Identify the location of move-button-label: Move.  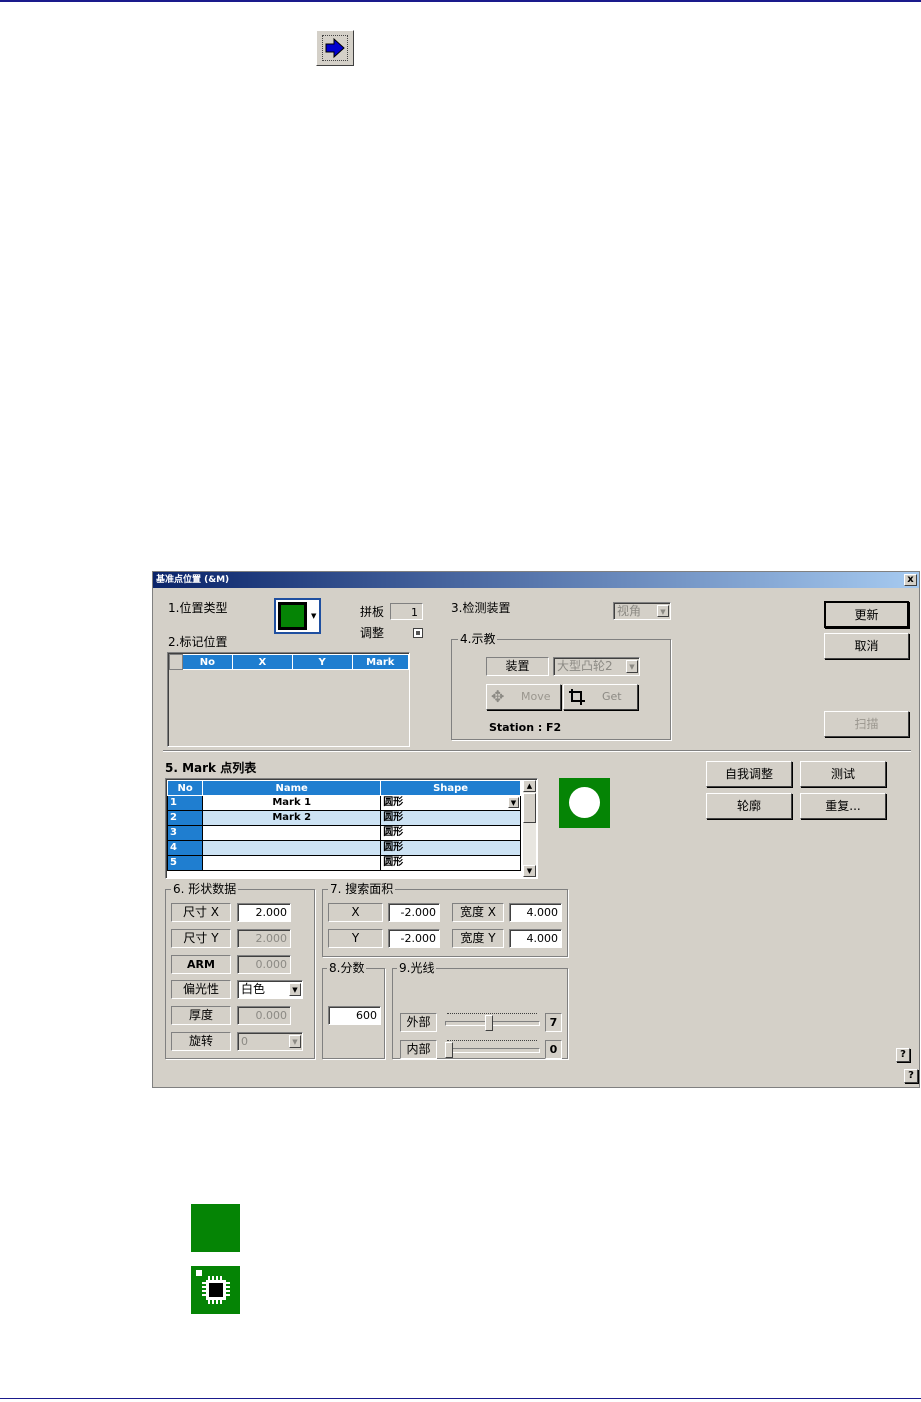
(536, 696).